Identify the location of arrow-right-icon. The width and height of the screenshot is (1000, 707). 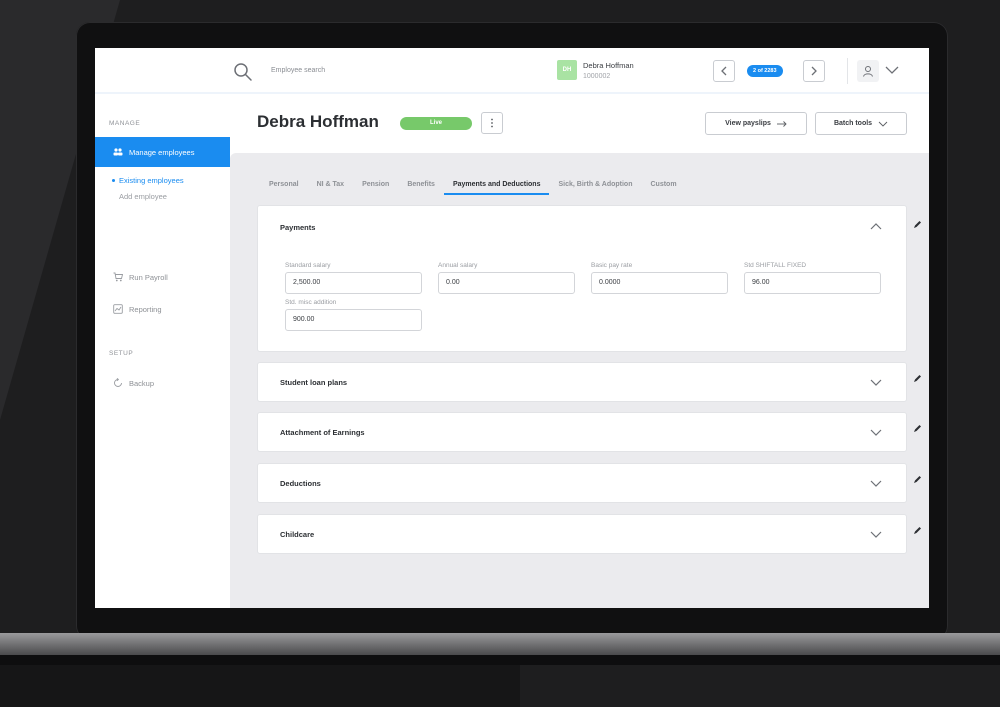
(781, 123).